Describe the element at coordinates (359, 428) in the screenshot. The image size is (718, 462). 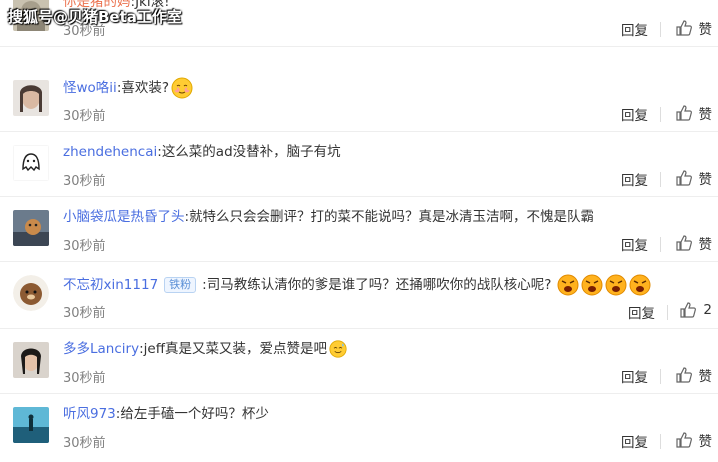
I see `comment-item: 听风973: 给左手磕一个好吗？杯少 30秒前 回复 赞` at that location.